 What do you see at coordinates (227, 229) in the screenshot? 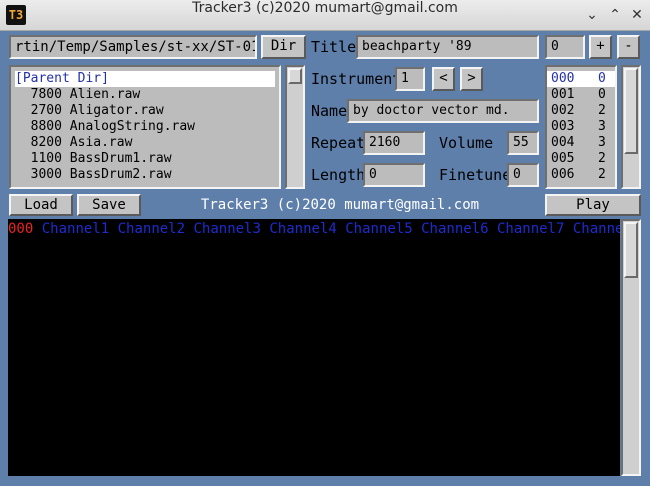
I see `channel-label: Channel3` at bounding box center [227, 229].